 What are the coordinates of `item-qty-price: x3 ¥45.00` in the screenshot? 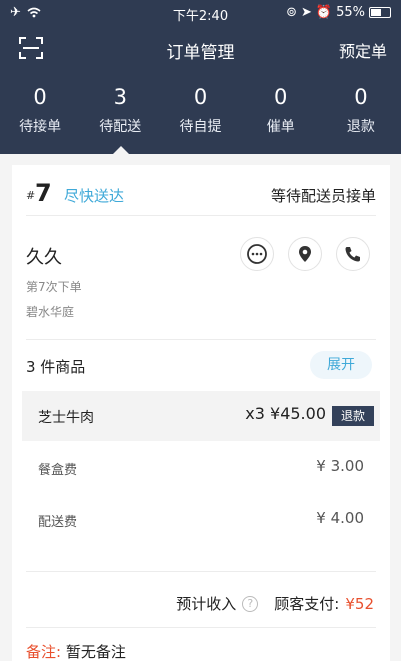 It's located at (285, 413).